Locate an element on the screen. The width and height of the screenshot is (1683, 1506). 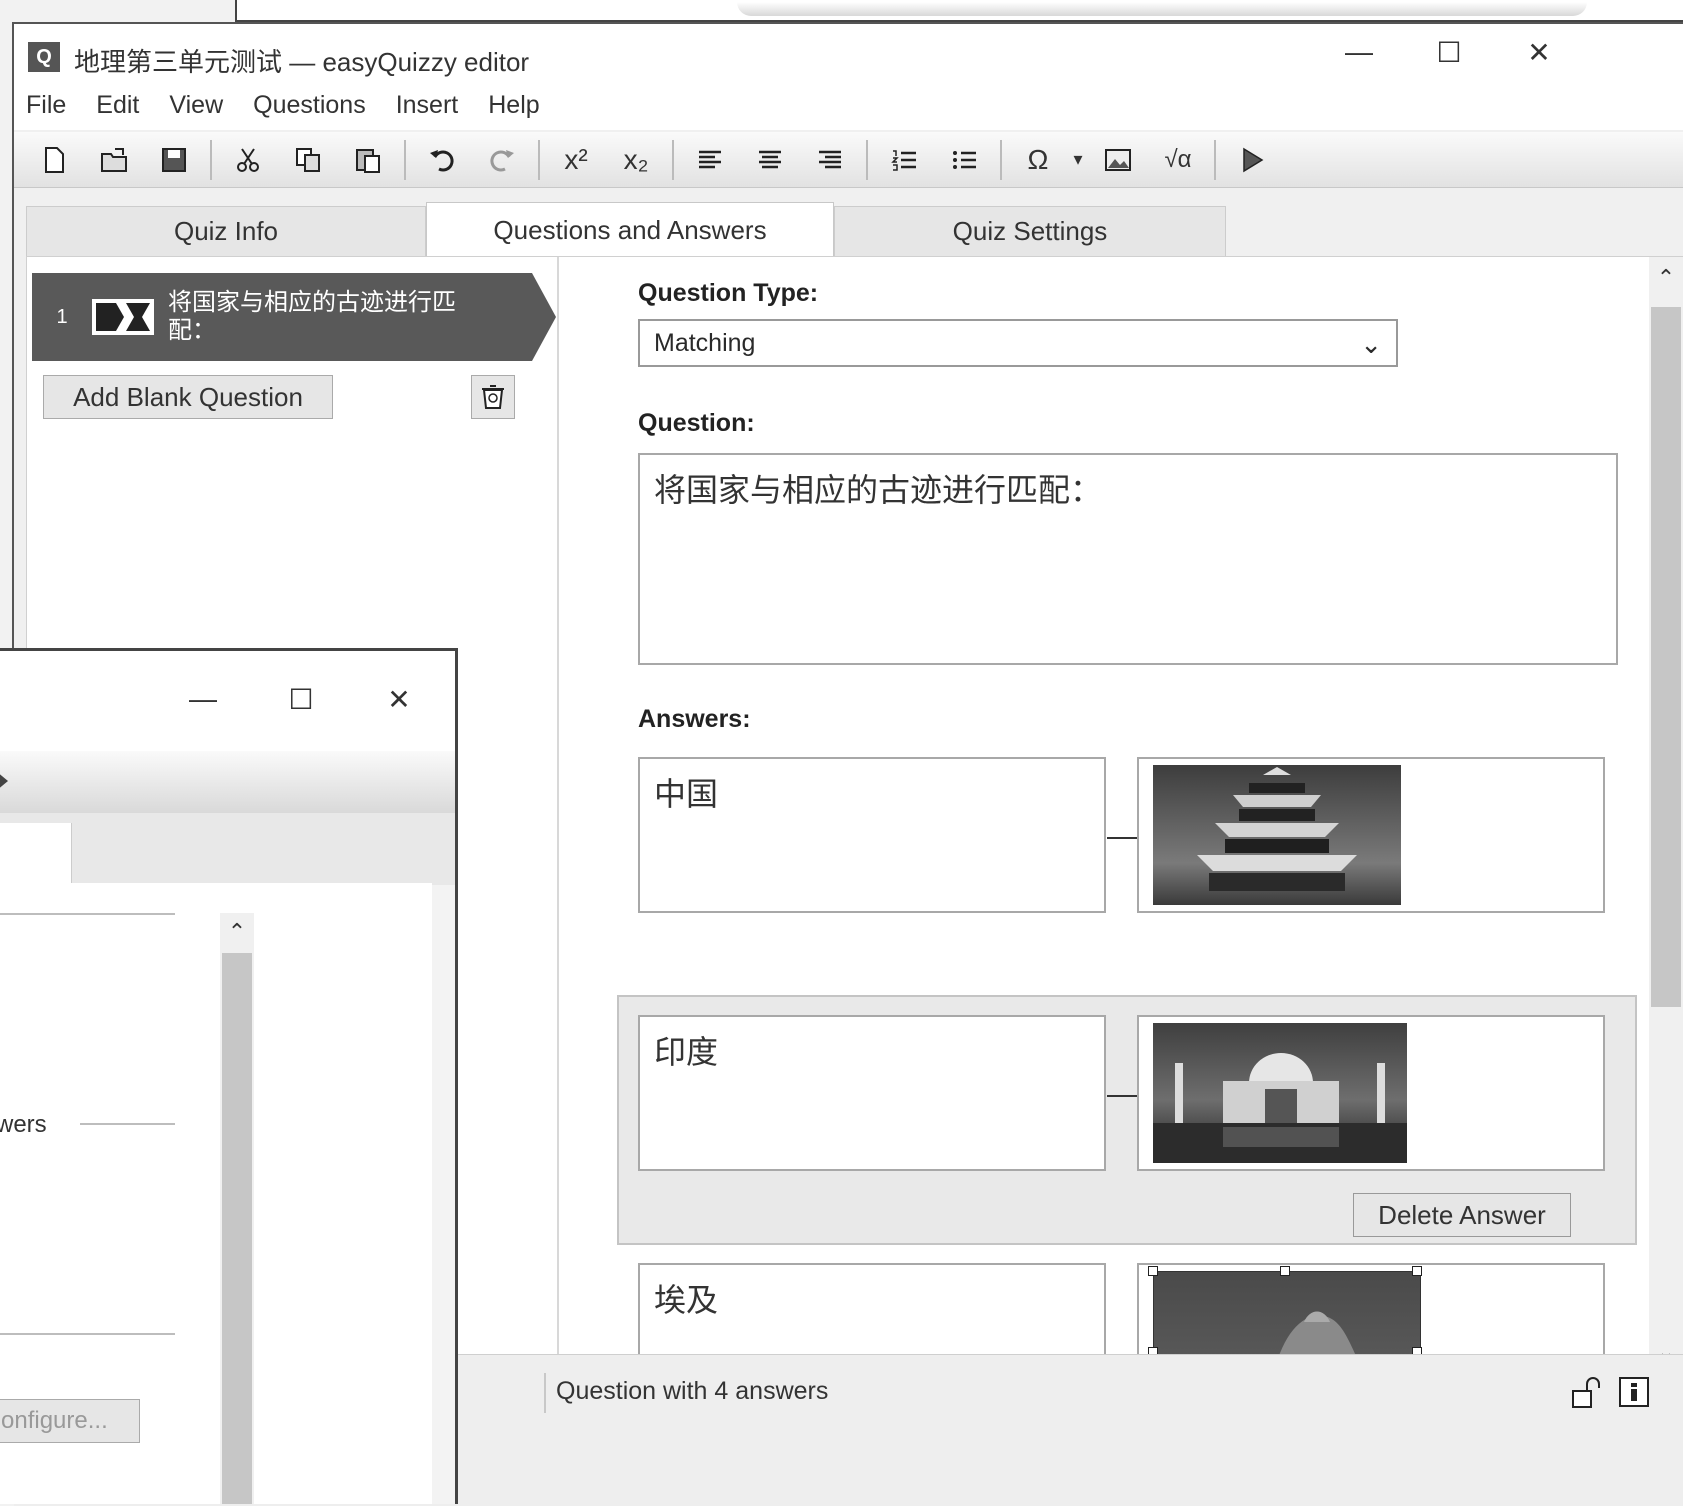
matching-icon is located at coordinates (123, 317).